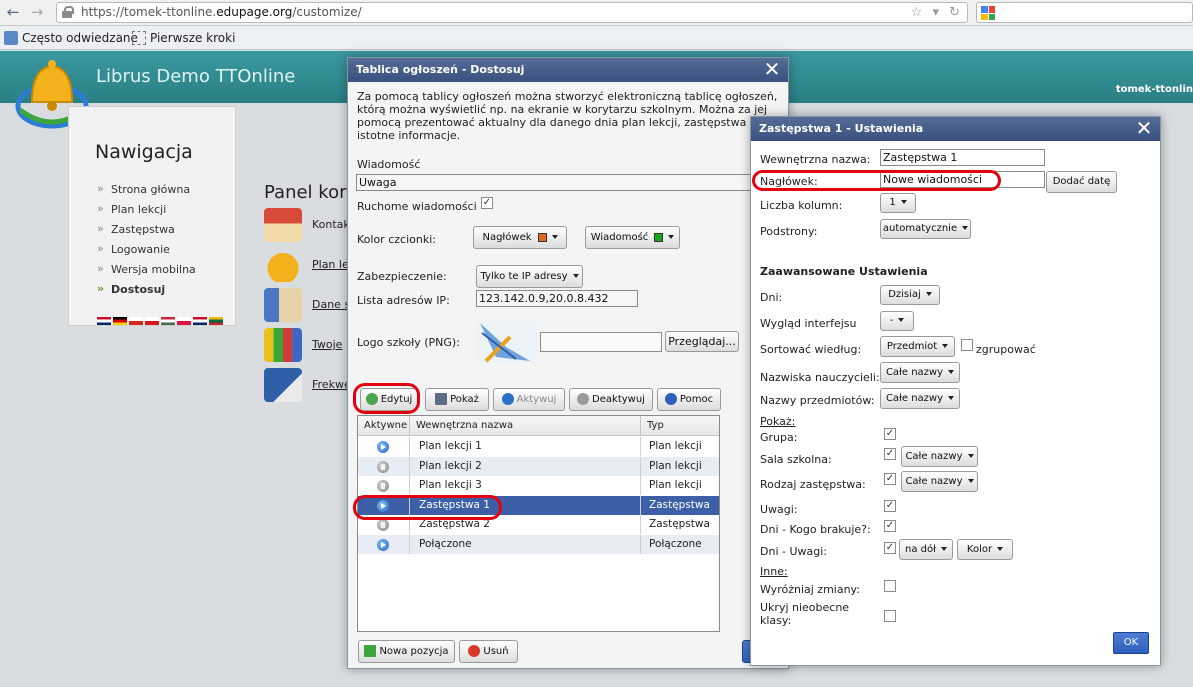 The image size is (1193, 687). I want to click on group-checkbox, so click(967, 345).